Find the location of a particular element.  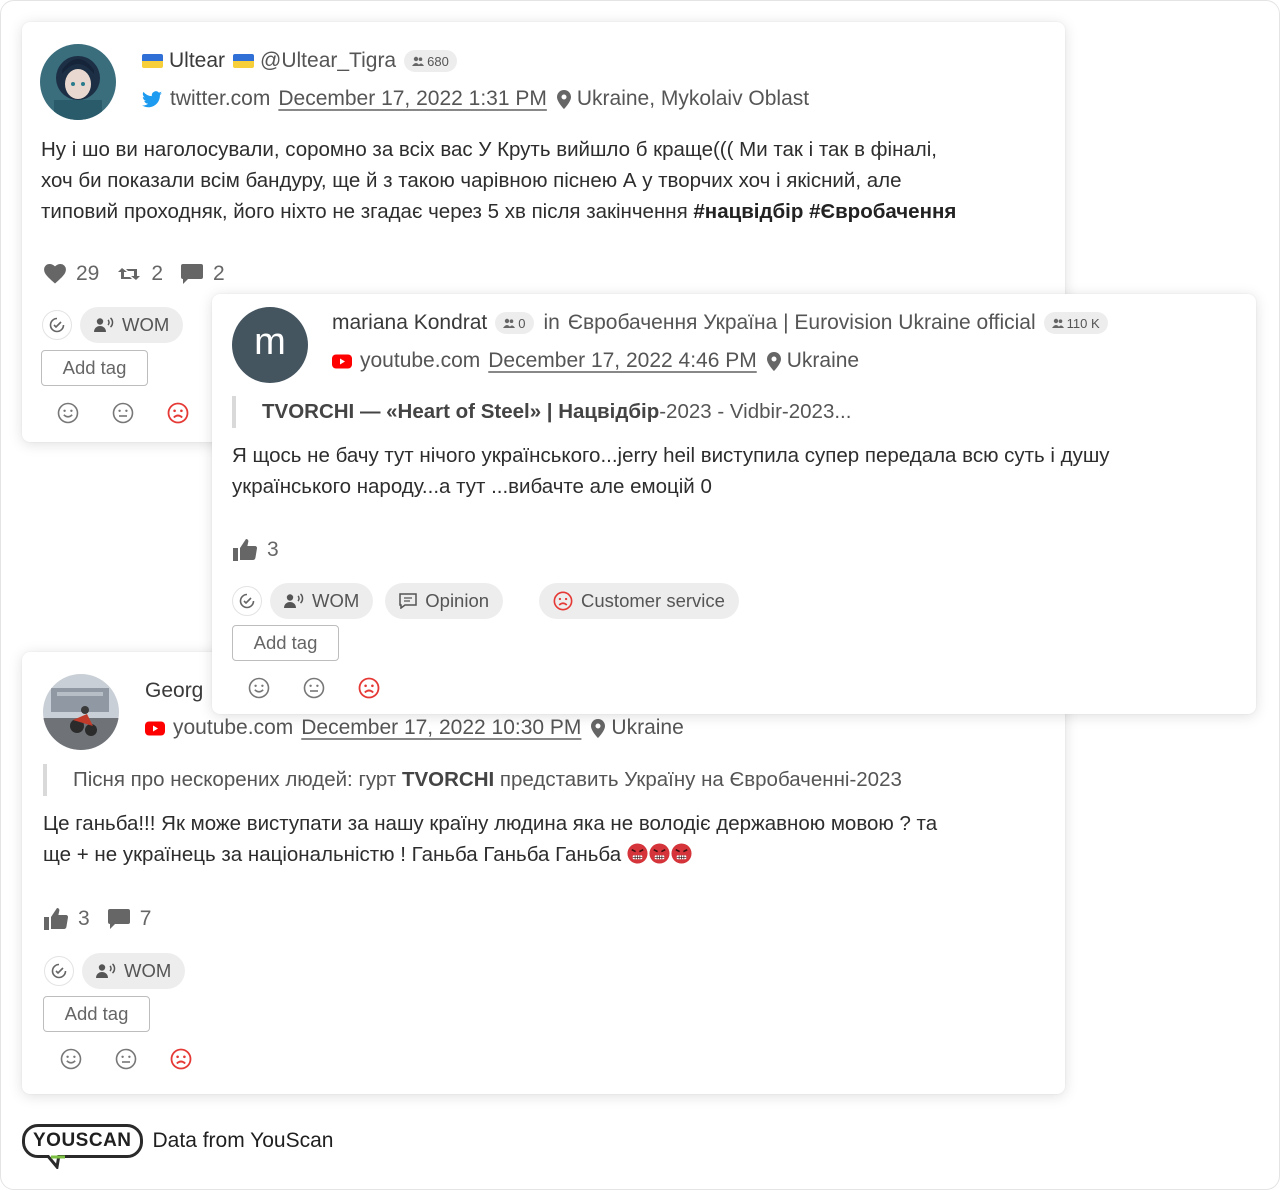

repost-icon is located at coordinates (129, 274).